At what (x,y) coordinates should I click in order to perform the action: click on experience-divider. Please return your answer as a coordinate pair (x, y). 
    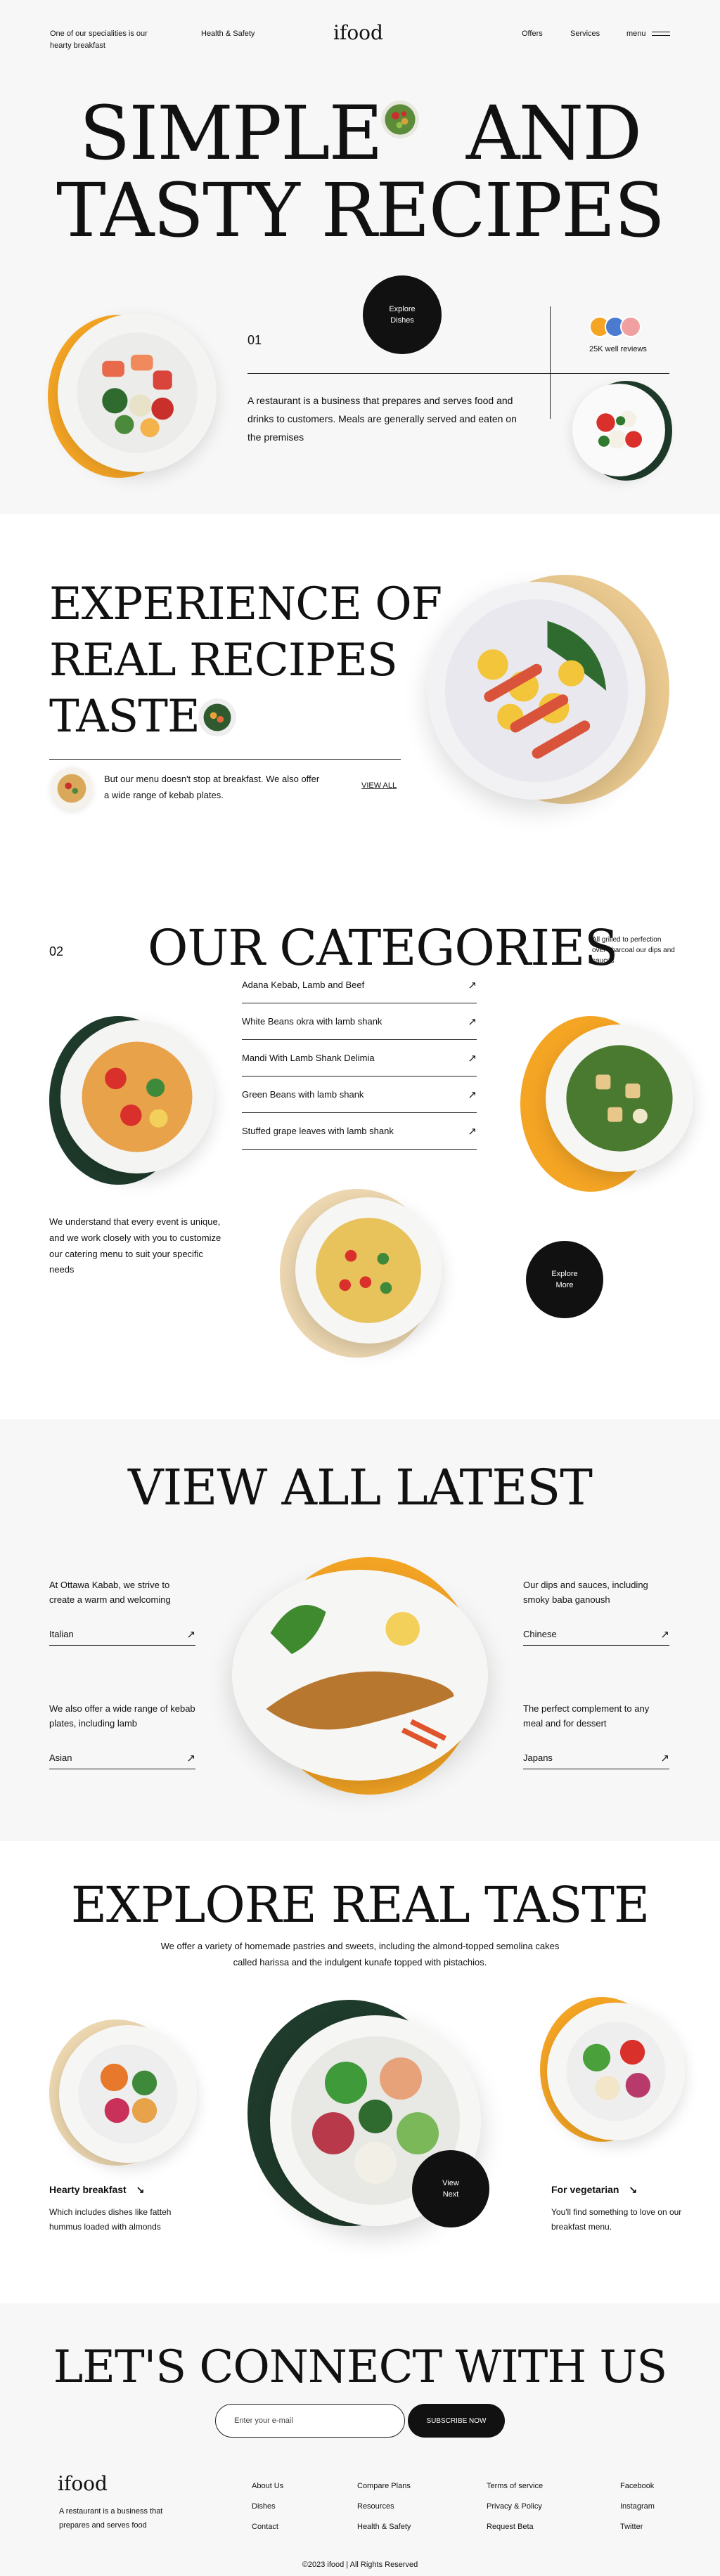
    Looking at the image, I should click on (225, 759).